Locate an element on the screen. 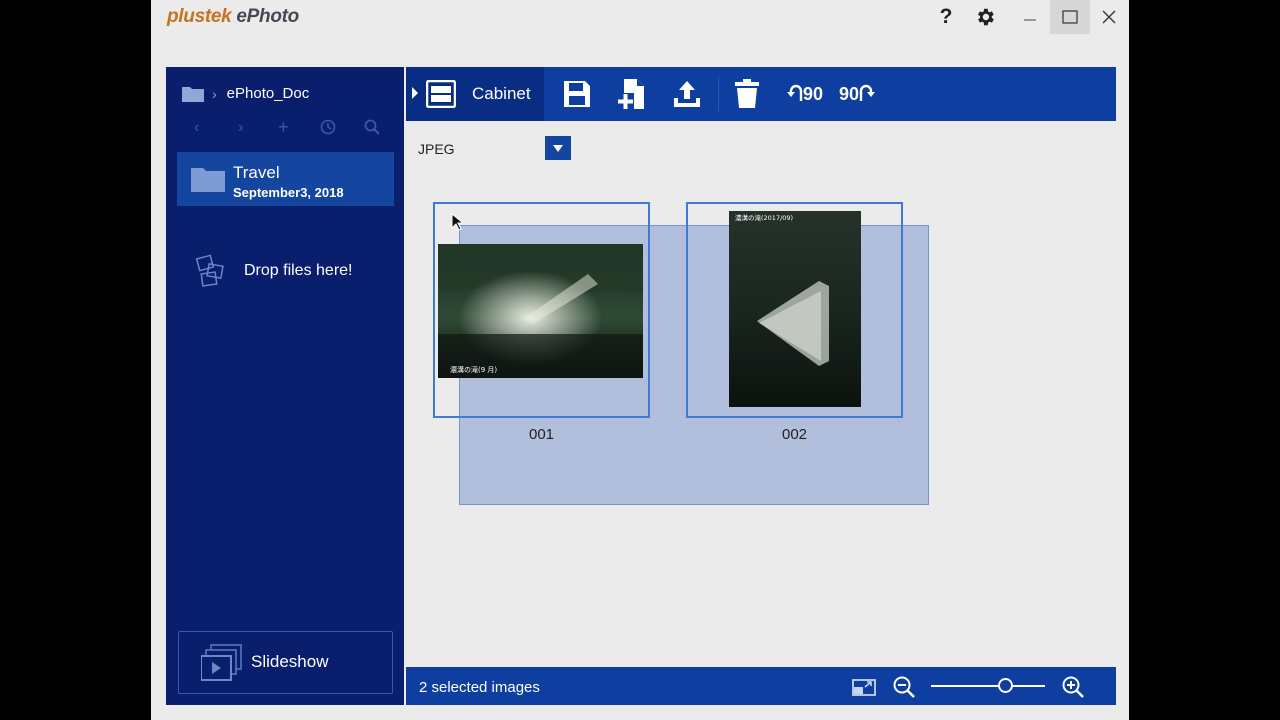 The width and height of the screenshot is (1280, 720). format-dropdown-button is located at coordinates (558, 148).